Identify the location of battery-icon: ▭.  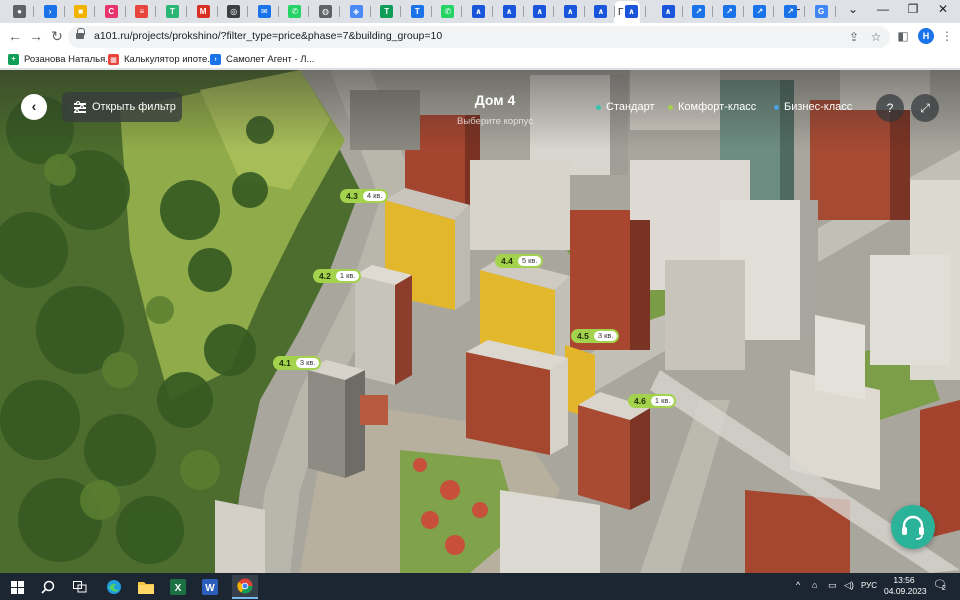
(832, 585).